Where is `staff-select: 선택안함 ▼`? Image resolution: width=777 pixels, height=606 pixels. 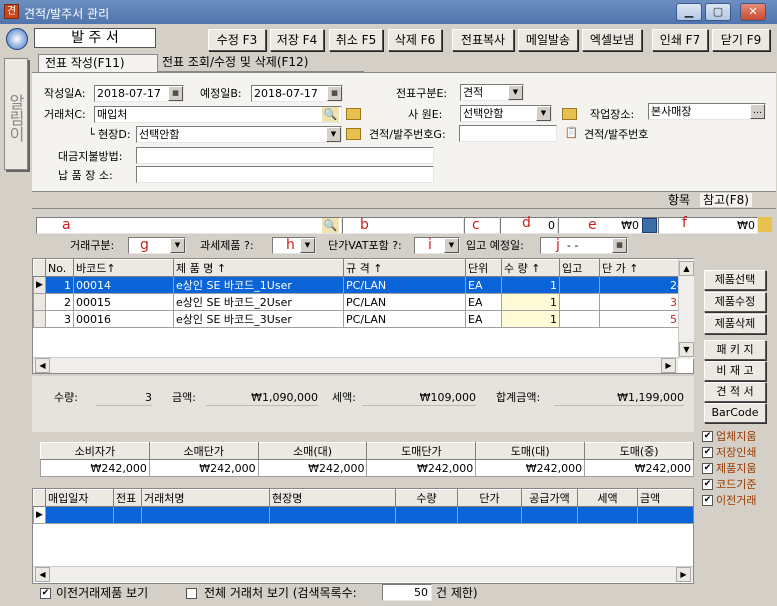
staff-select: 선택안함 ▼ is located at coordinates (506, 113).